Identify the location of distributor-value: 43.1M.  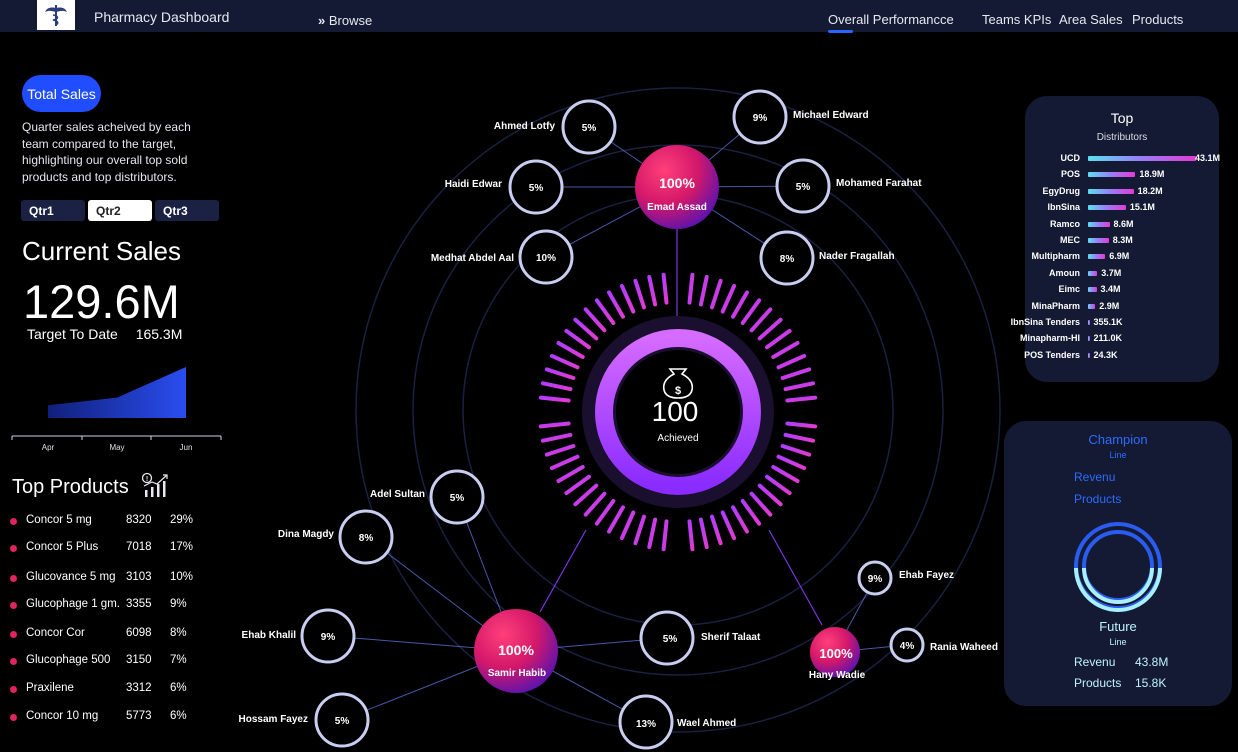
(1208, 158).